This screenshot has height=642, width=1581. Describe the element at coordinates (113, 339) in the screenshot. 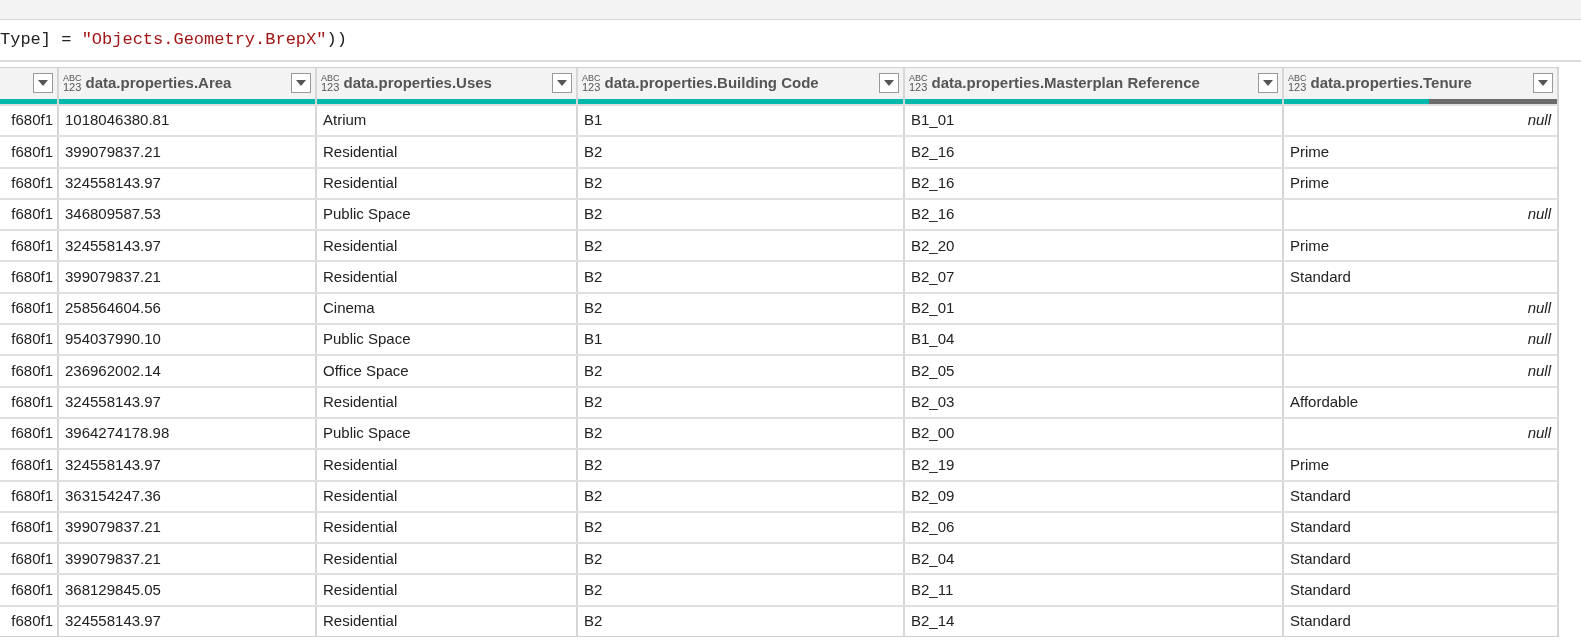

I see `table-cell-text: 954037990.10` at that location.